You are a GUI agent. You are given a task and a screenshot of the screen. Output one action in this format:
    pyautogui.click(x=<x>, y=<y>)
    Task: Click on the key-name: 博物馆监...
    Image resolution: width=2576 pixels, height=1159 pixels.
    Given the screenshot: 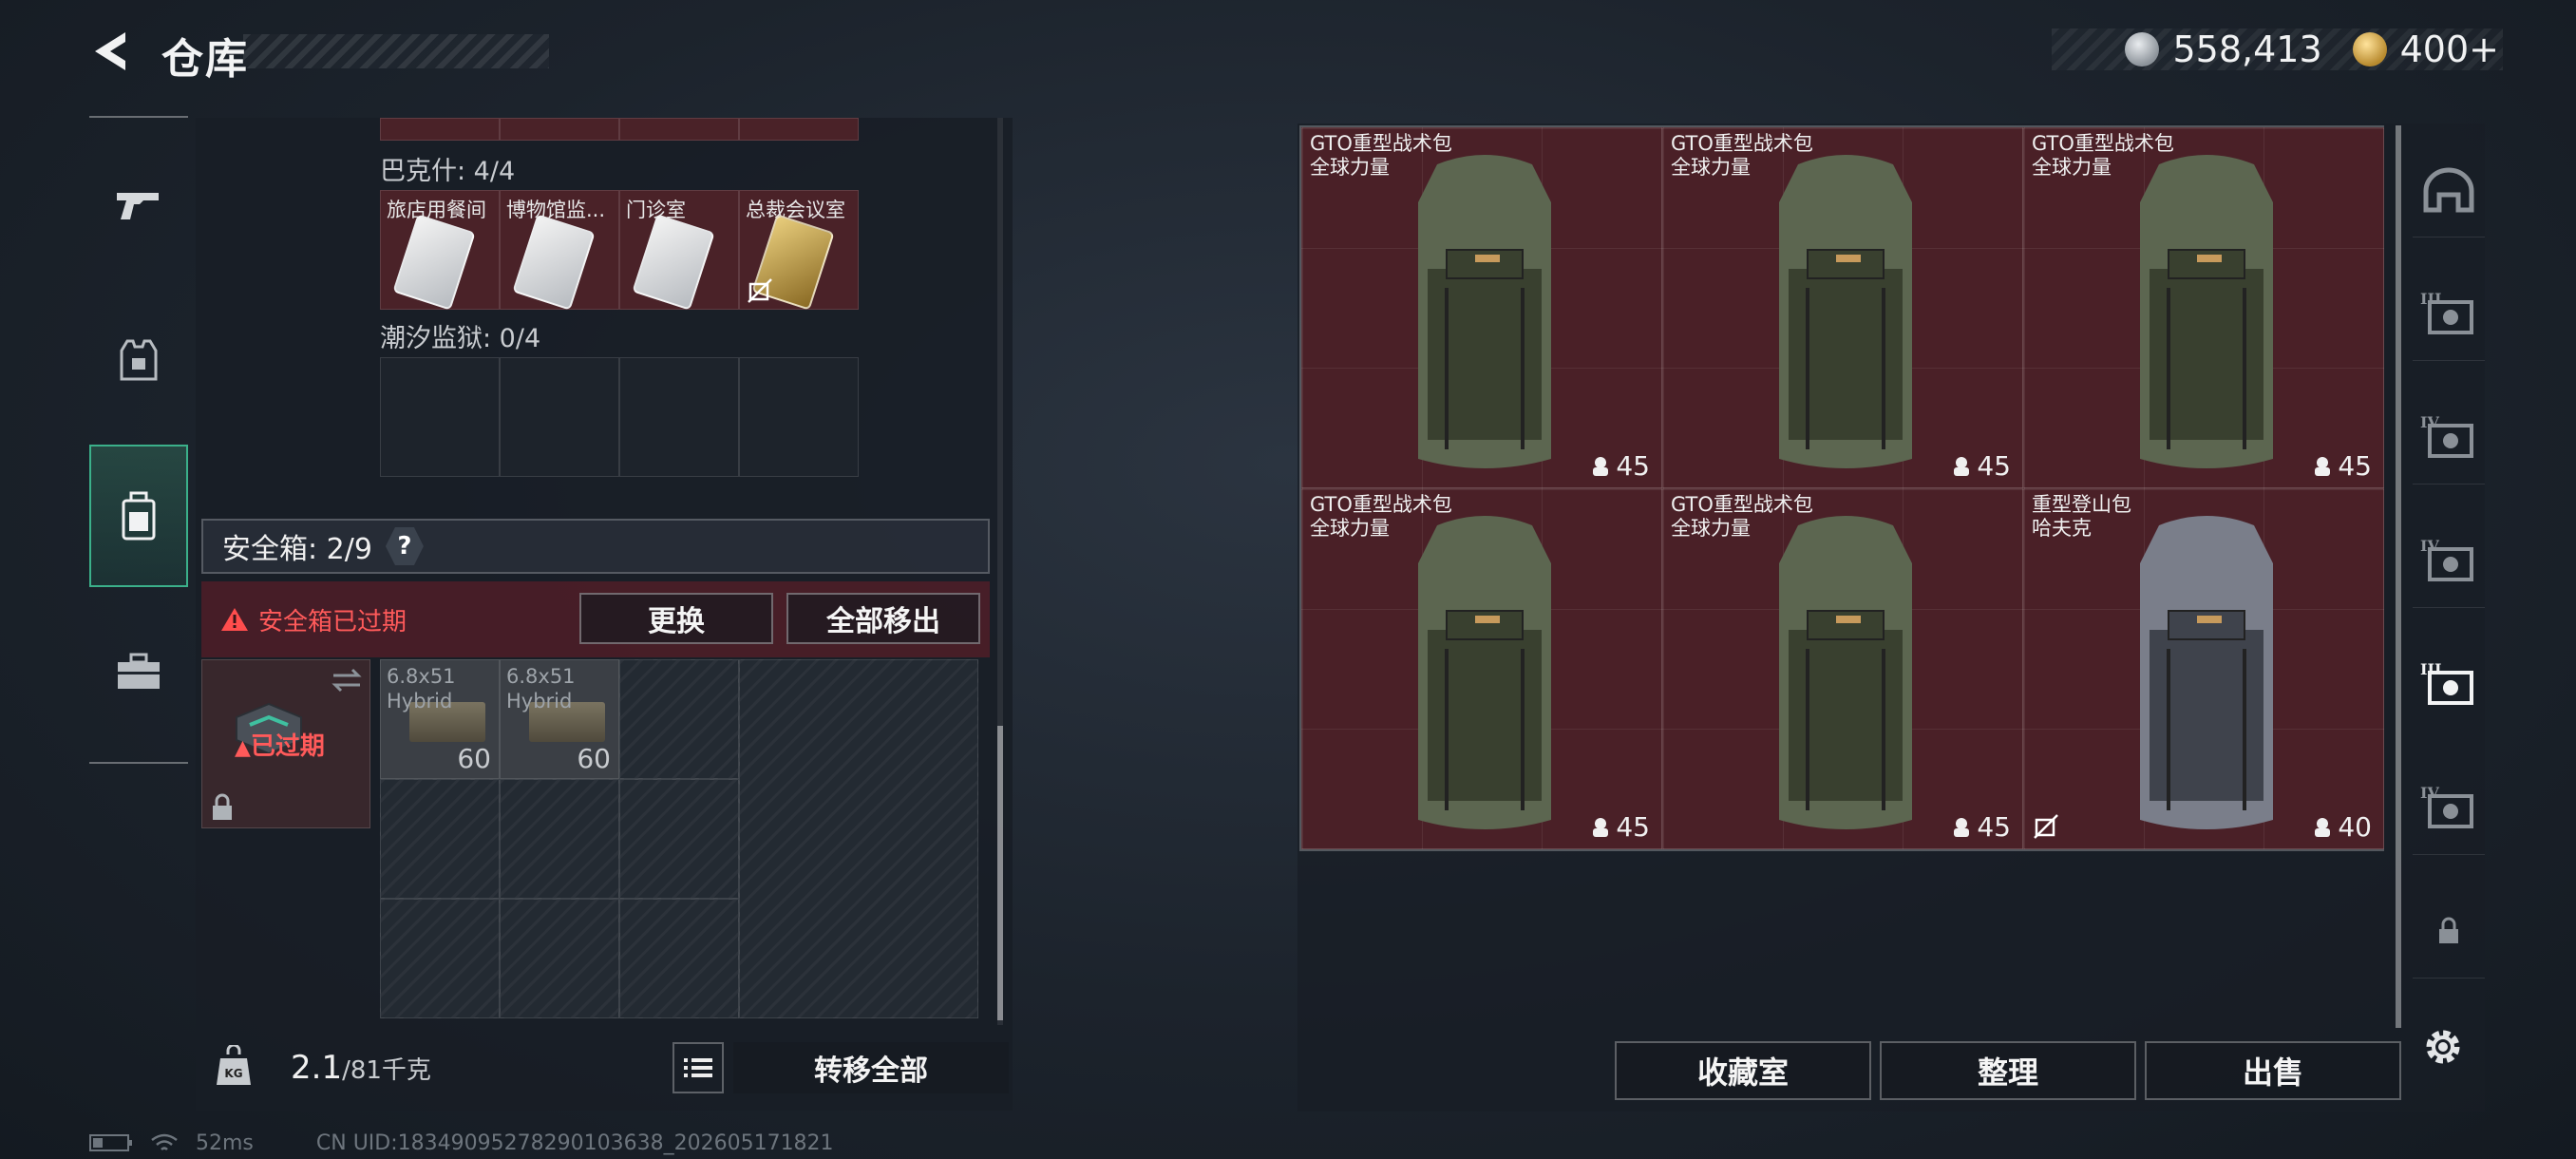 What is the action you would take?
    pyautogui.click(x=556, y=210)
    